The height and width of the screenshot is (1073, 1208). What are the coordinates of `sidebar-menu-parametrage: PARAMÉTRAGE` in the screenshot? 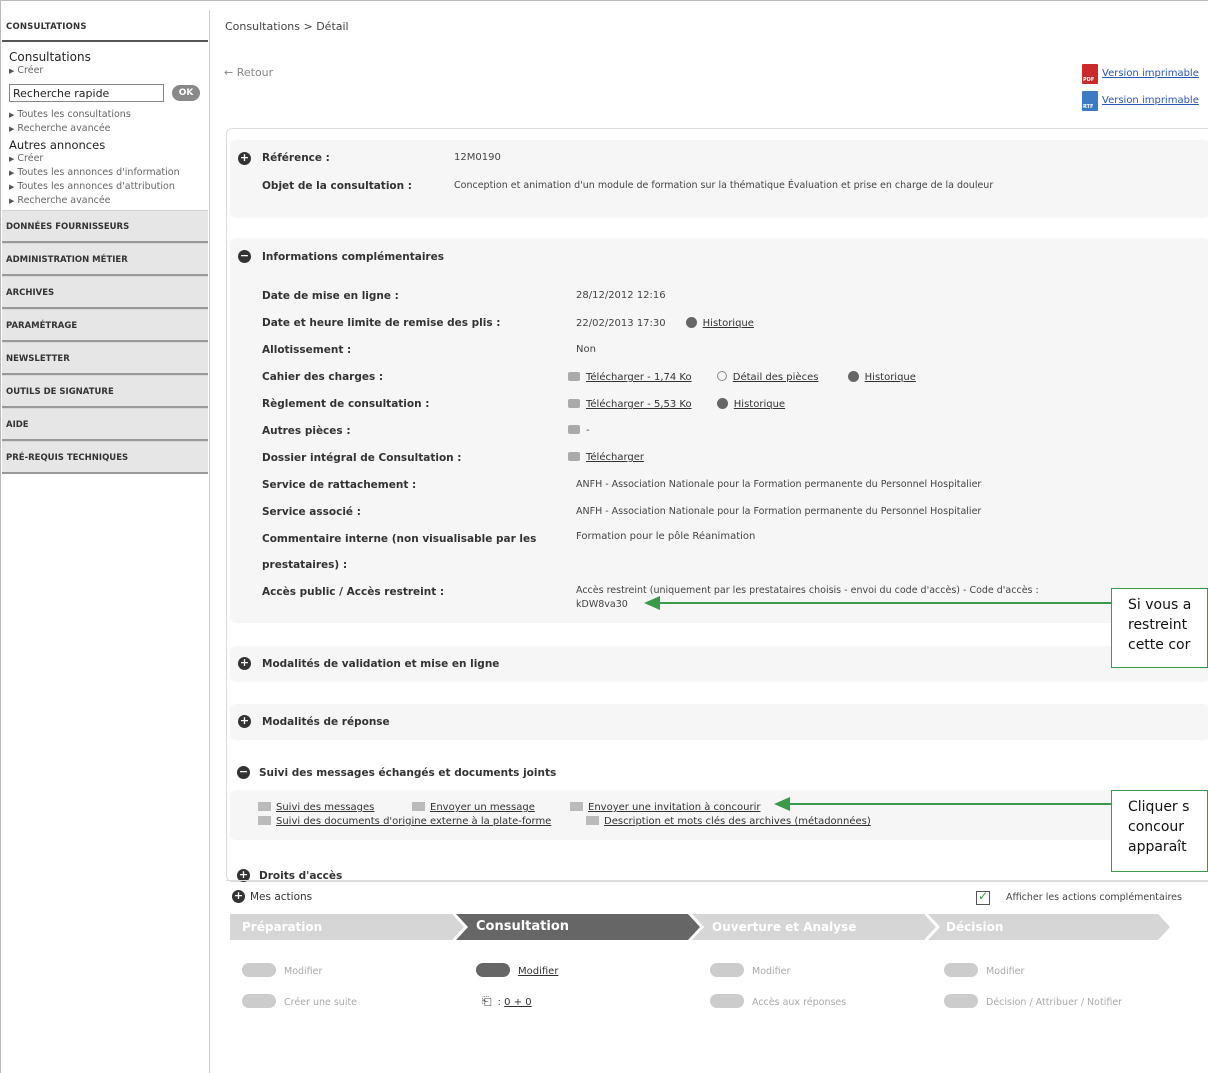 It's located at (105, 325).